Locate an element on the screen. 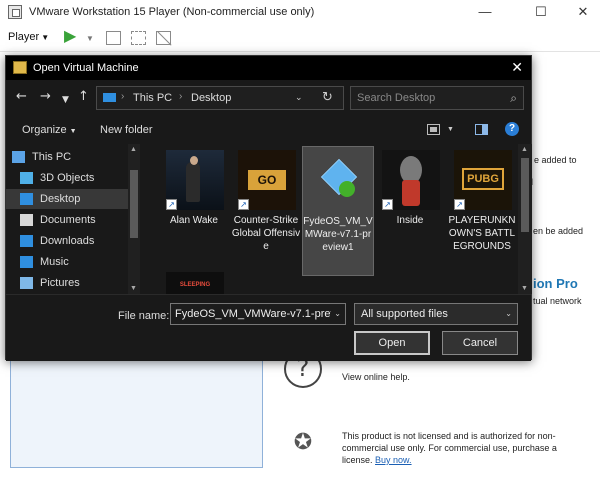 The width and height of the screenshot is (600, 482). dialog-title: Open Virtual Machine is located at coordinates (86, 68).